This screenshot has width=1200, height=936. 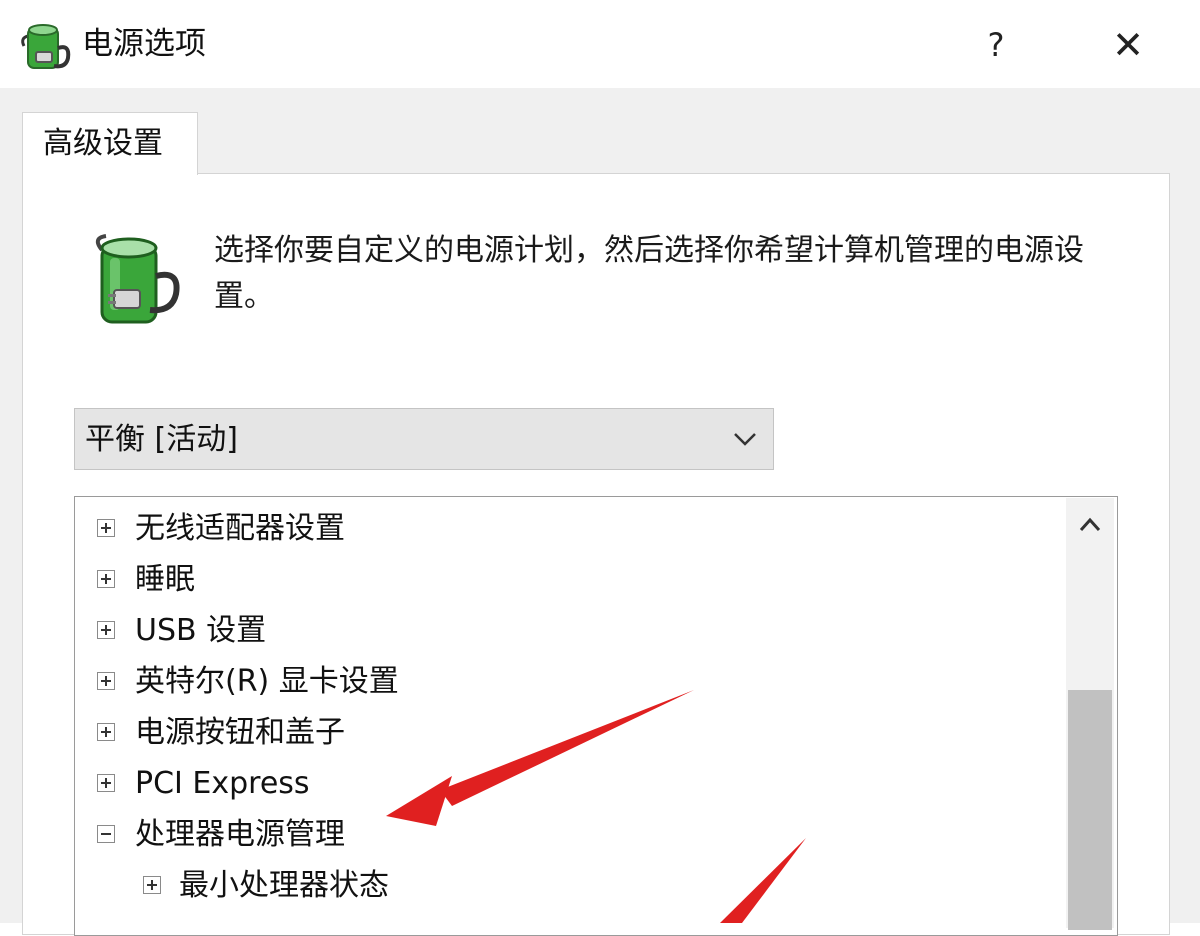 I want to click on help-button: ?, so click(x=996, y=45).